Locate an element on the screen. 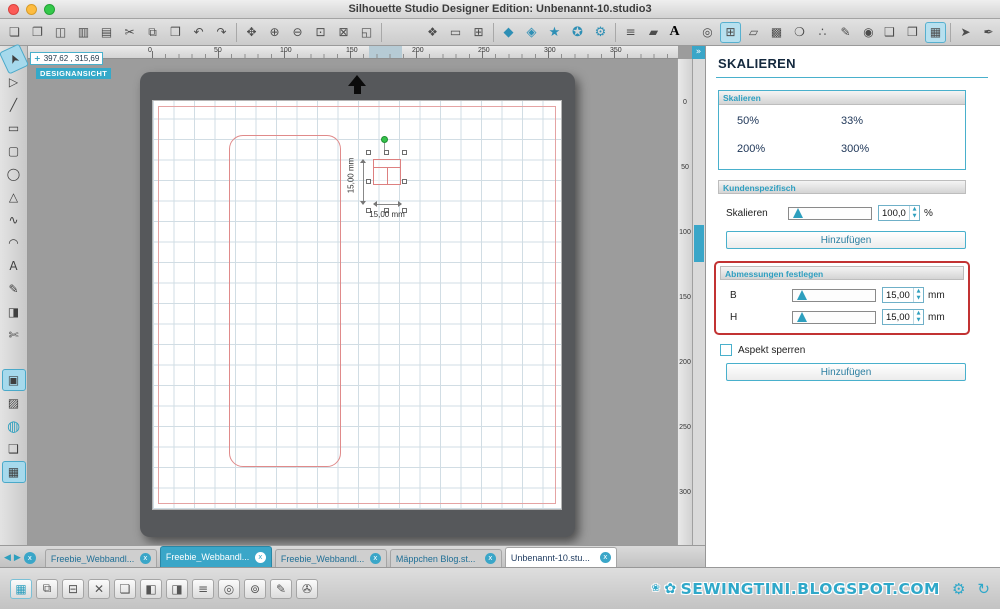 The image size is (1000, 609). drag-zoom-icon: ⊠ is located at coordinates (343, 32).